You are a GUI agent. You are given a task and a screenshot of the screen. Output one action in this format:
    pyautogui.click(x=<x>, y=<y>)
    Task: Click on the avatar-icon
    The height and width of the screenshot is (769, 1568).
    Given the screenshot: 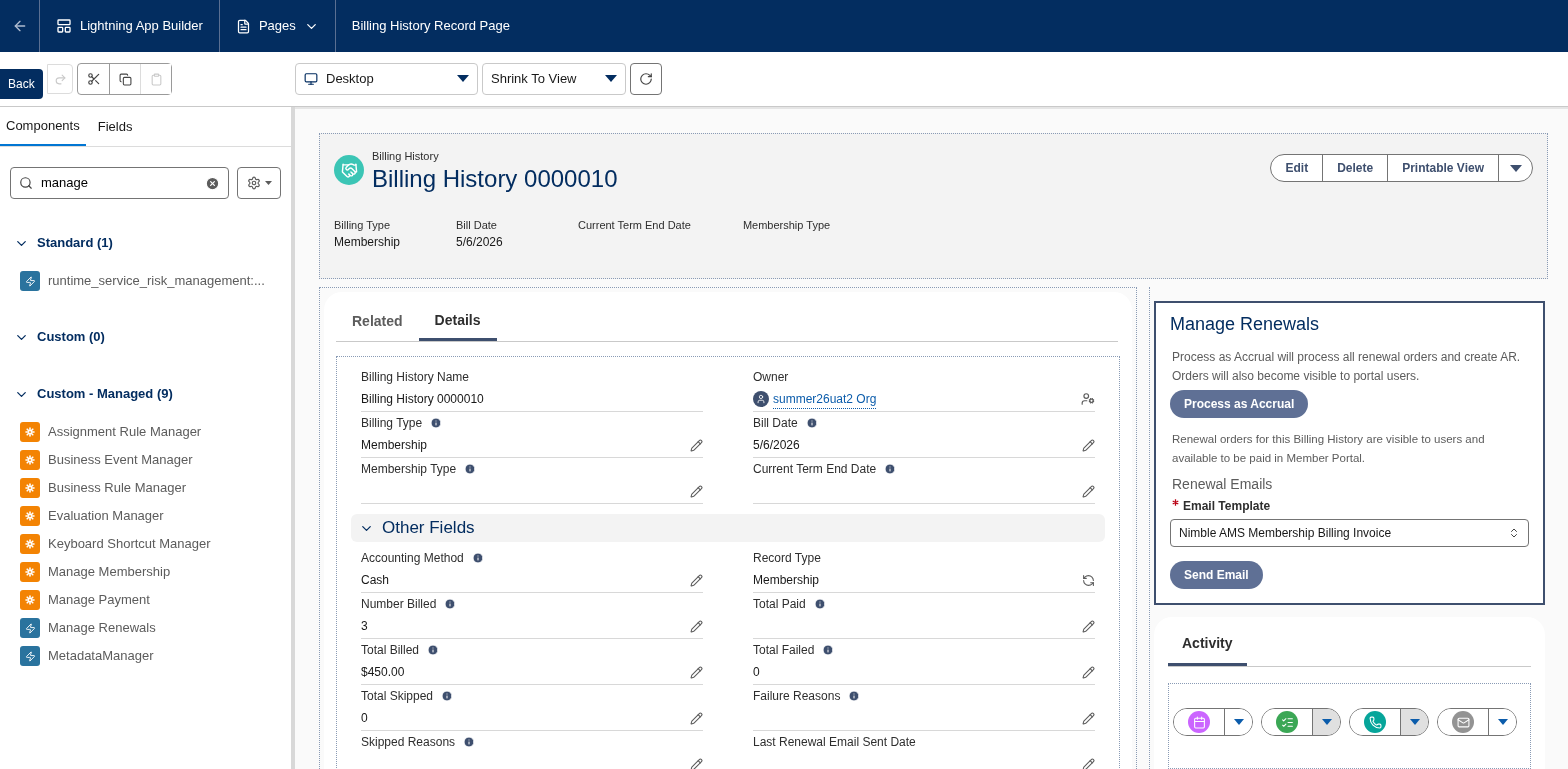 What is the action you would take?
    pyautogui.click(x=761, y=399)
    